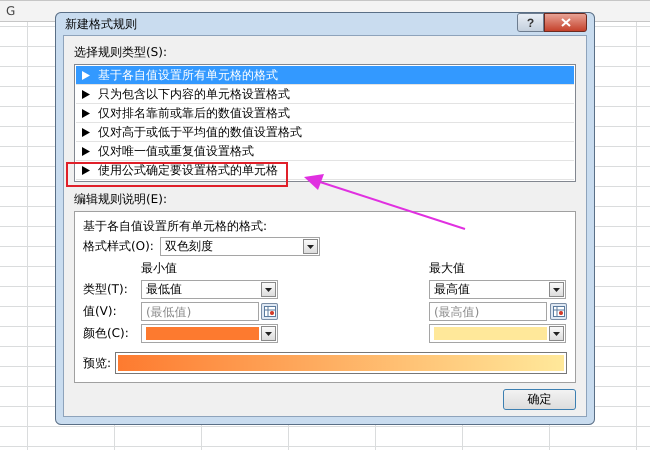  What do you see at coordinates (121, 199) in the screenshot?
I see `section-label: 编辑规则说明(E):` at bounding box center [121, 199].